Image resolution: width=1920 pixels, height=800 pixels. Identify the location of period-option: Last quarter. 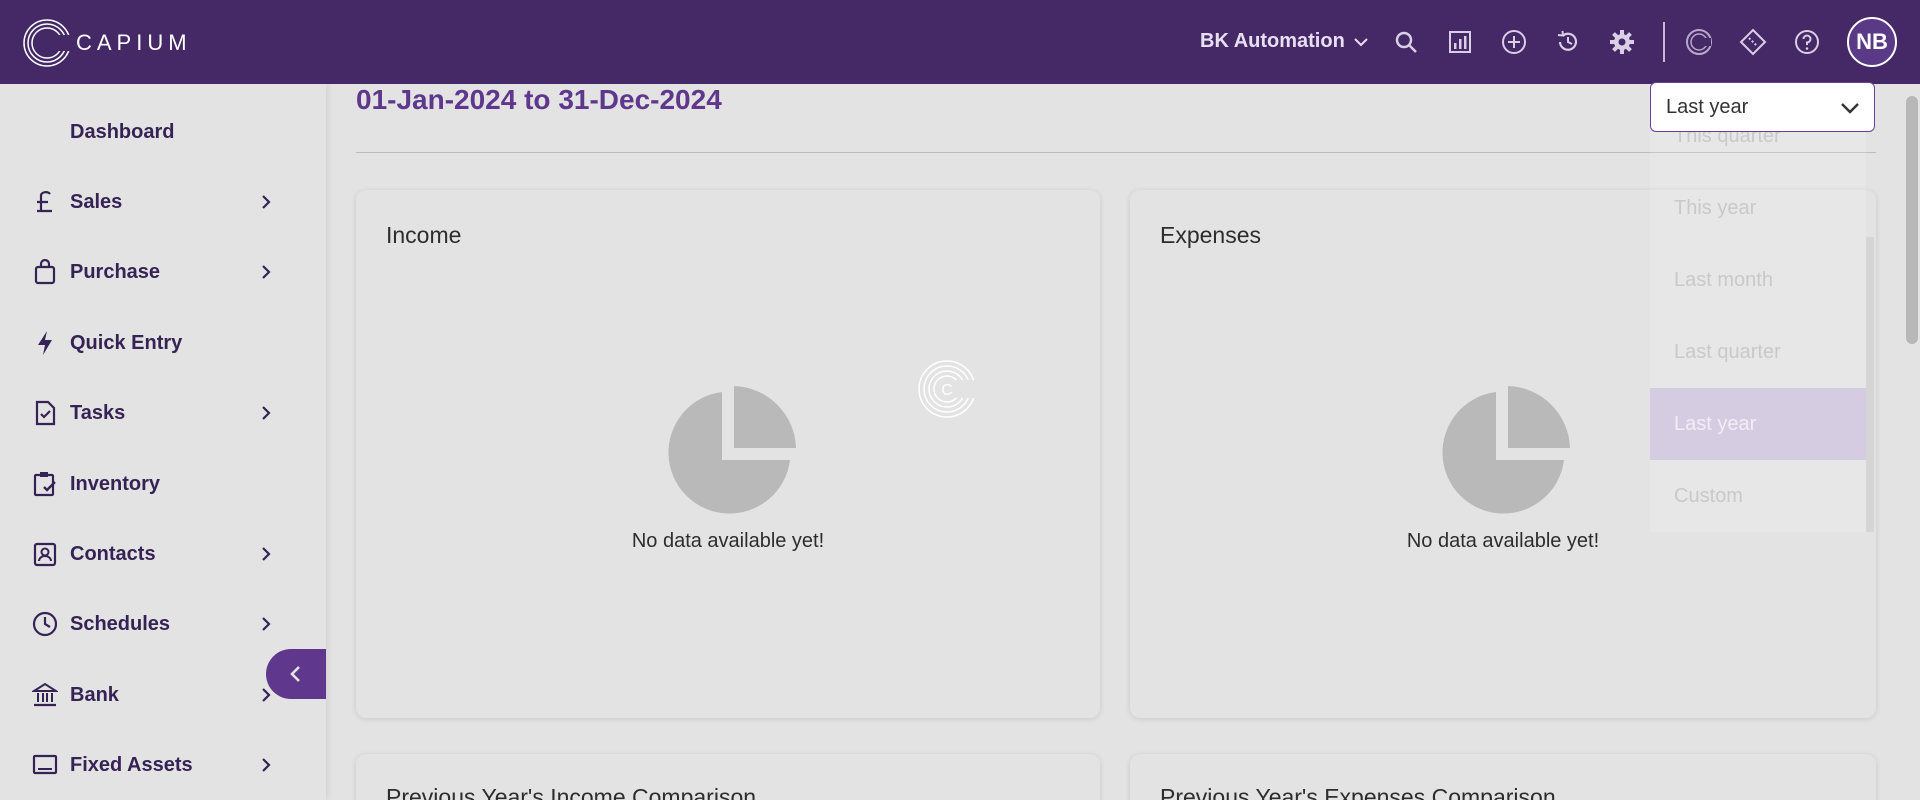
(1758, 352).